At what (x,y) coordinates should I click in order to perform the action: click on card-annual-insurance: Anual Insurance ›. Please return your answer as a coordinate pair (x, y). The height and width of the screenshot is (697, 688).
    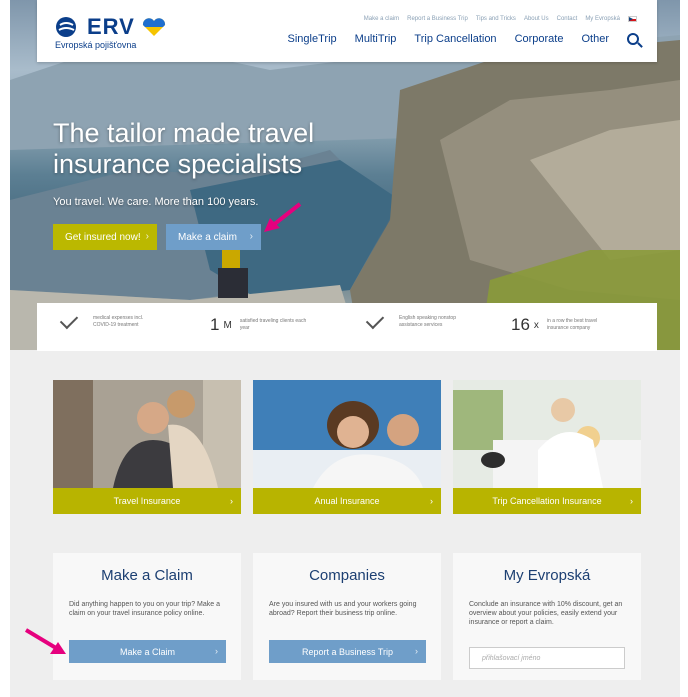
    Looking at the image, I should click on (347, 447).